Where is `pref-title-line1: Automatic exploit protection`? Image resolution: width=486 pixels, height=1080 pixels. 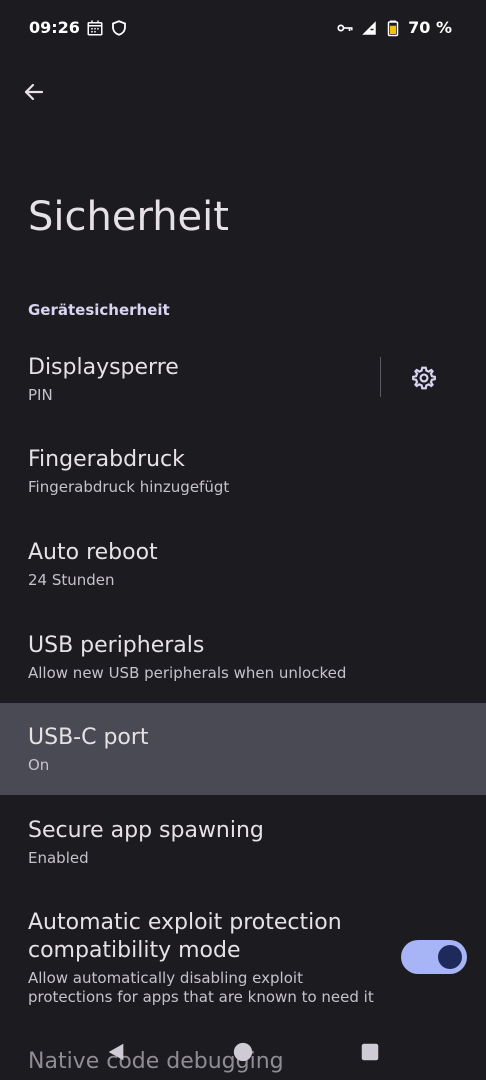 pref-title-line1: Automatic exploit protection is located at coordinates (185, 922).